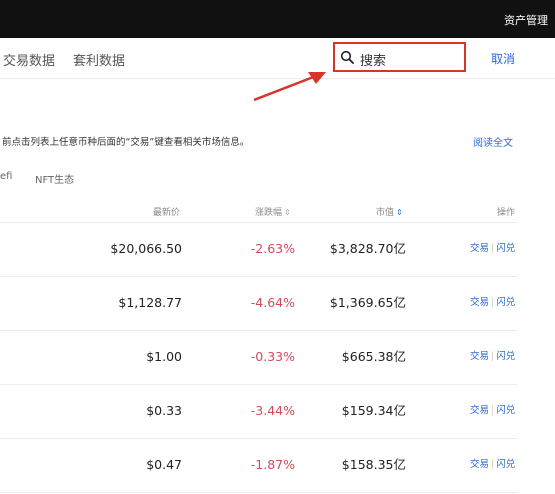 This screenshot has width=555, height=494. I want to click on table-row: $1.00 -0.33% $665.38亿 交易 | 闪兑, so click(277, 357).